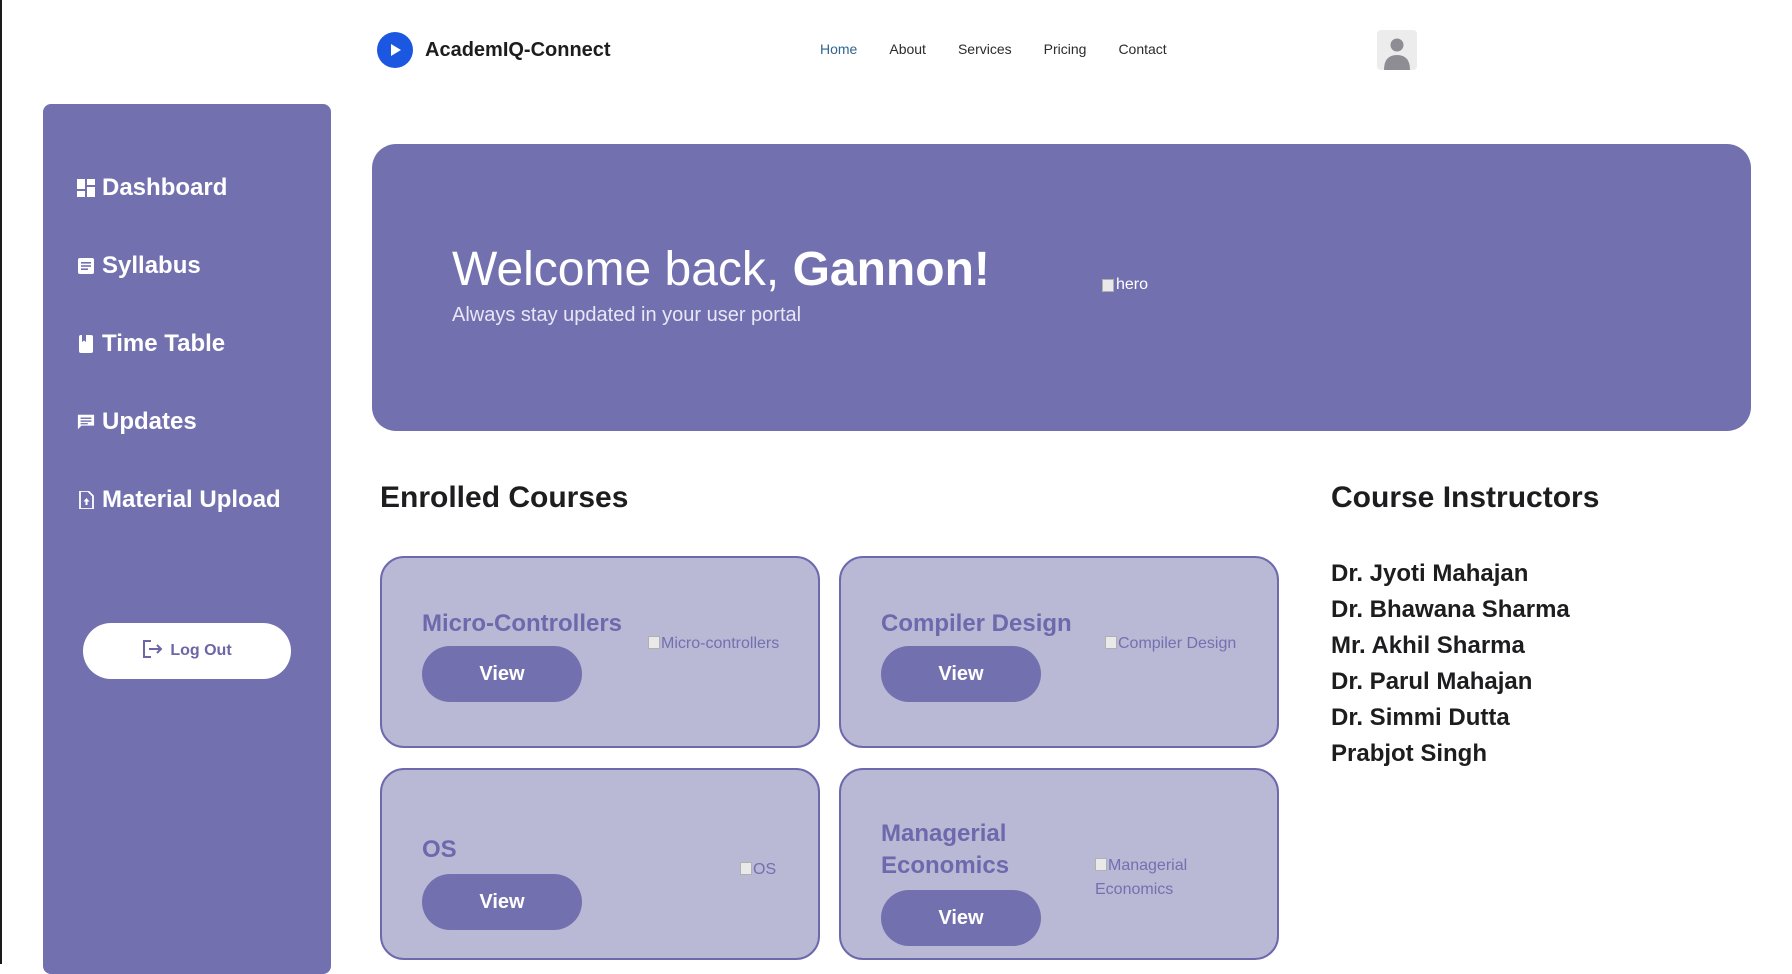  Describe the element at coordinates (891, 269) in the screenshot. I see `hero-username: Gannon!` at that location.